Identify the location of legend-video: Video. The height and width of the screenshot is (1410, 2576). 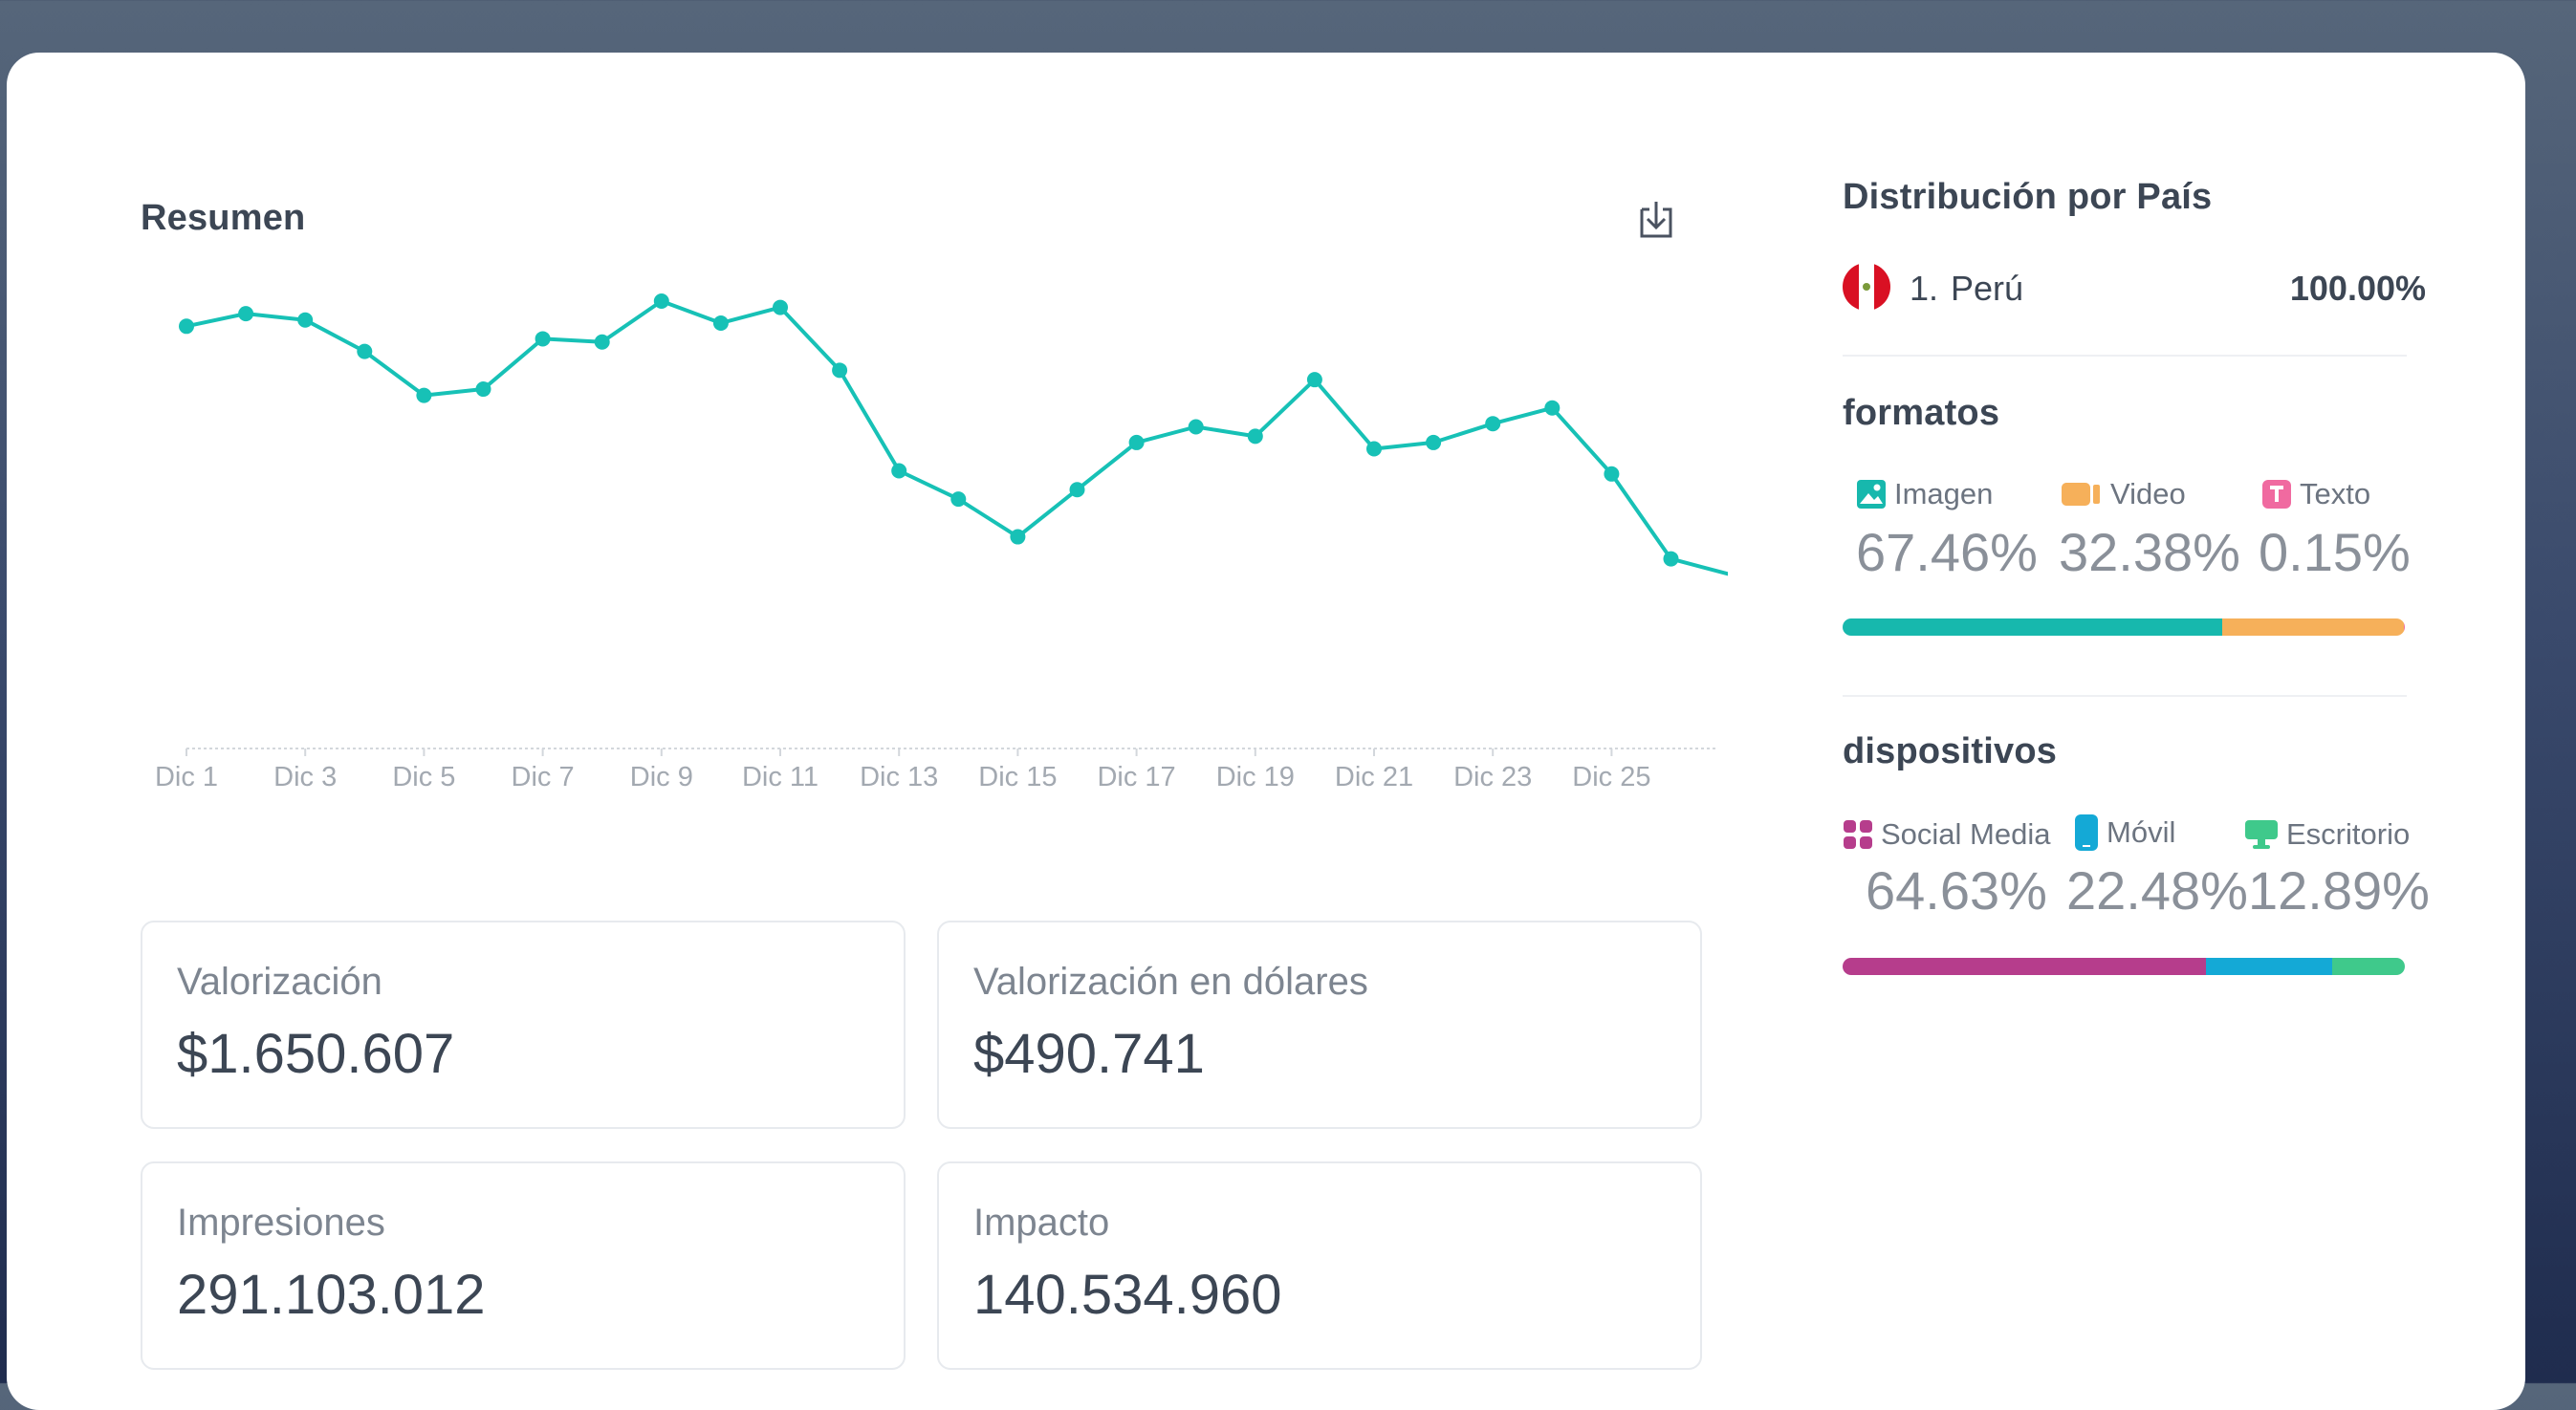
(2123, 494).